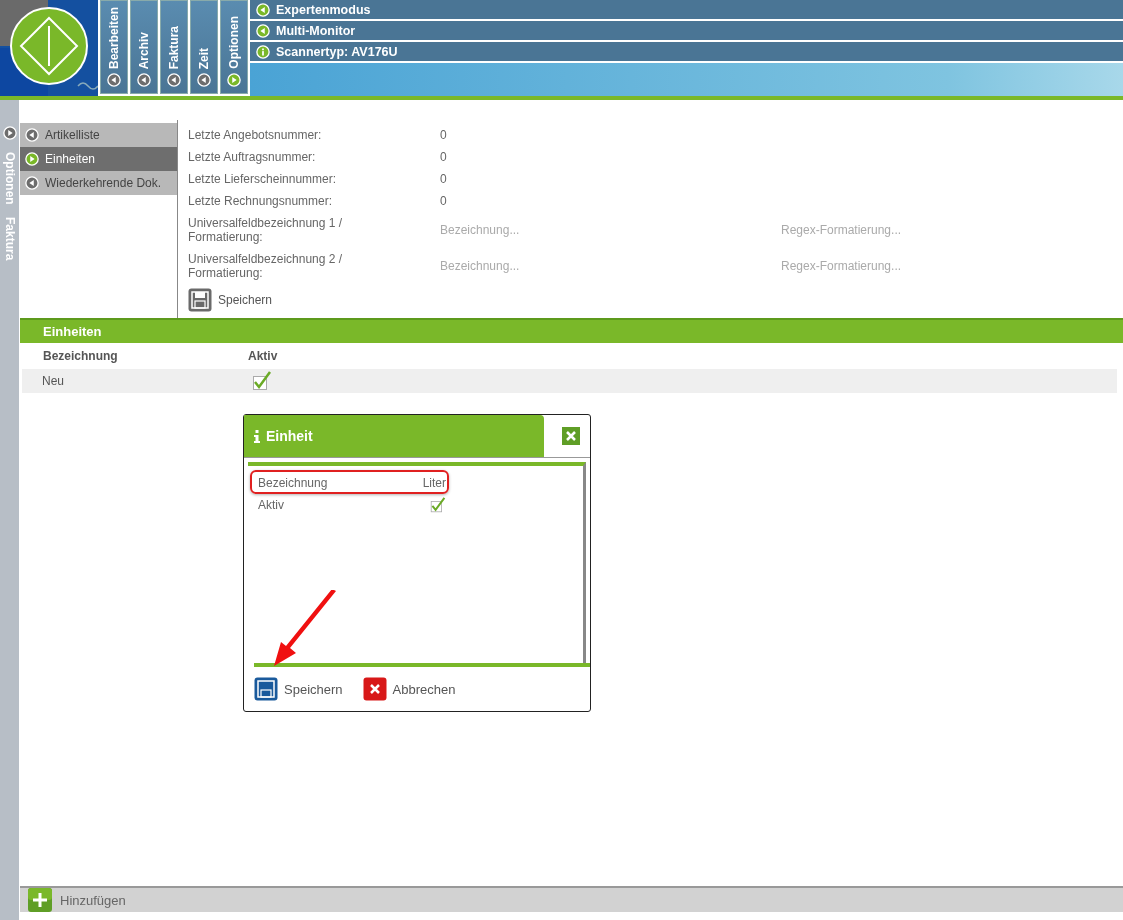 Image resolution: width=1123 pixels, height=920 pixels. Describe the element at coordinates (53, 381) in the screenshot. I see `table-cell-text: Neu` at that location.